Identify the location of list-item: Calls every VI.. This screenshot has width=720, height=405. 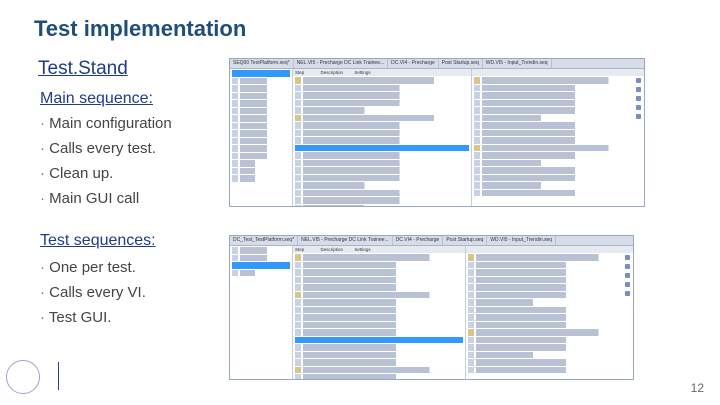
(93, 292).